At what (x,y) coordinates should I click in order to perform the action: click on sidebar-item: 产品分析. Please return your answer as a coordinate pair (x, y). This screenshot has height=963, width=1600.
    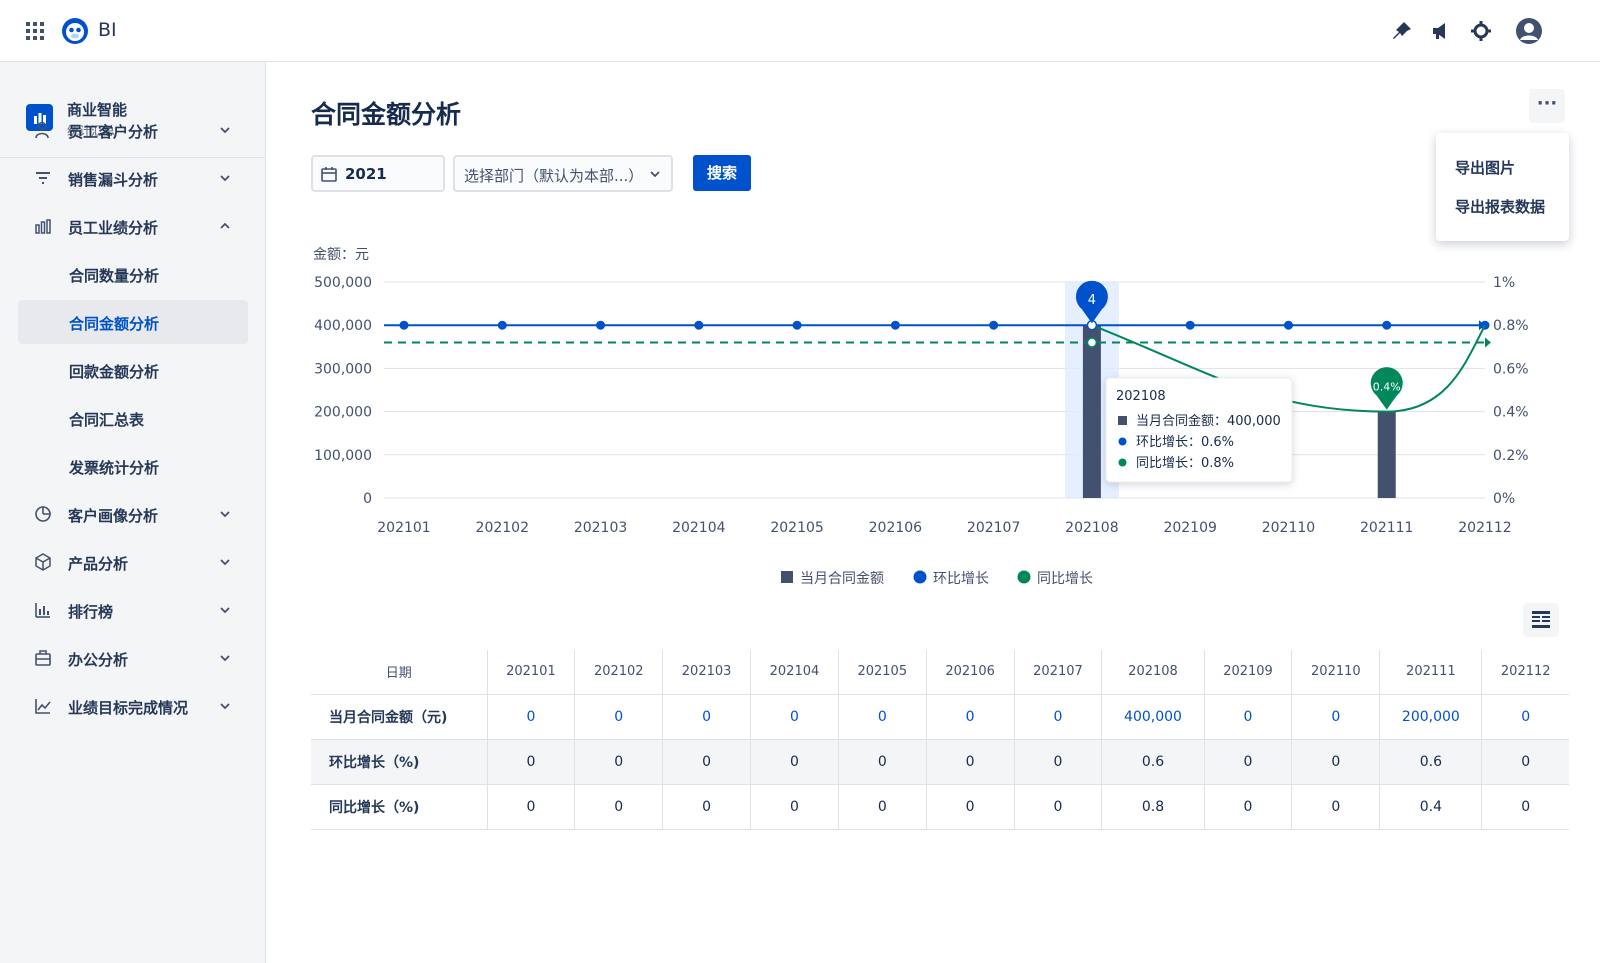
    Looking at the image, I should click on (133, 562).